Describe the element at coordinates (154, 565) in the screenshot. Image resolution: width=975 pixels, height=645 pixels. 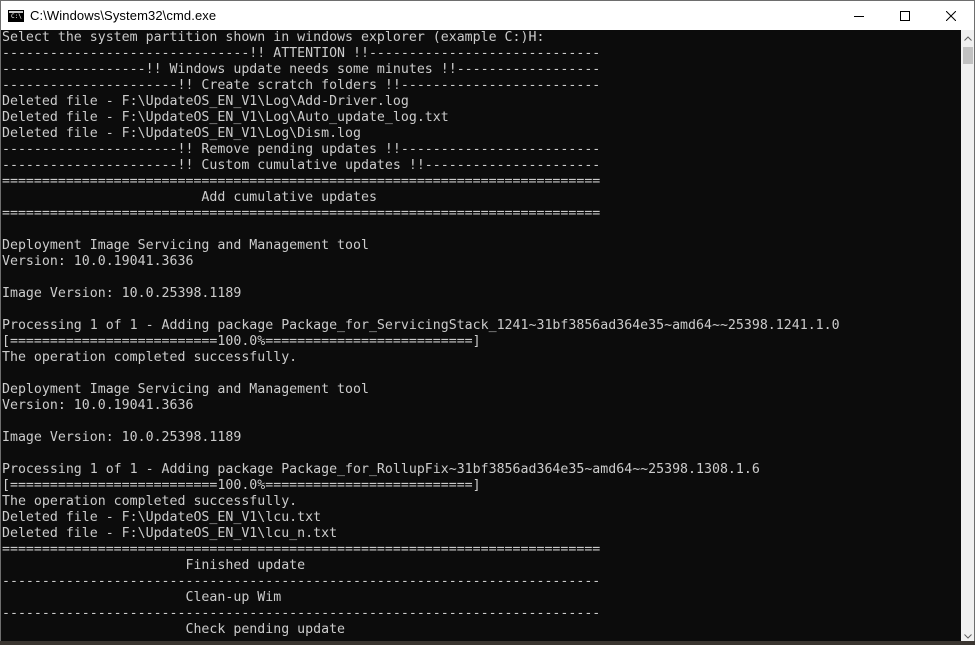
I see `console-line: Finished update` at that location.